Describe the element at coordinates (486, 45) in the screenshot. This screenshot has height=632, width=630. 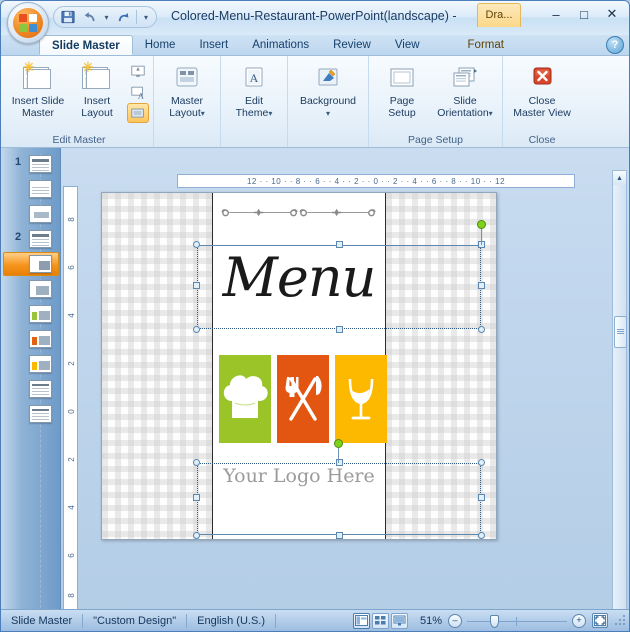
I see `tab-format: Format` at that location.